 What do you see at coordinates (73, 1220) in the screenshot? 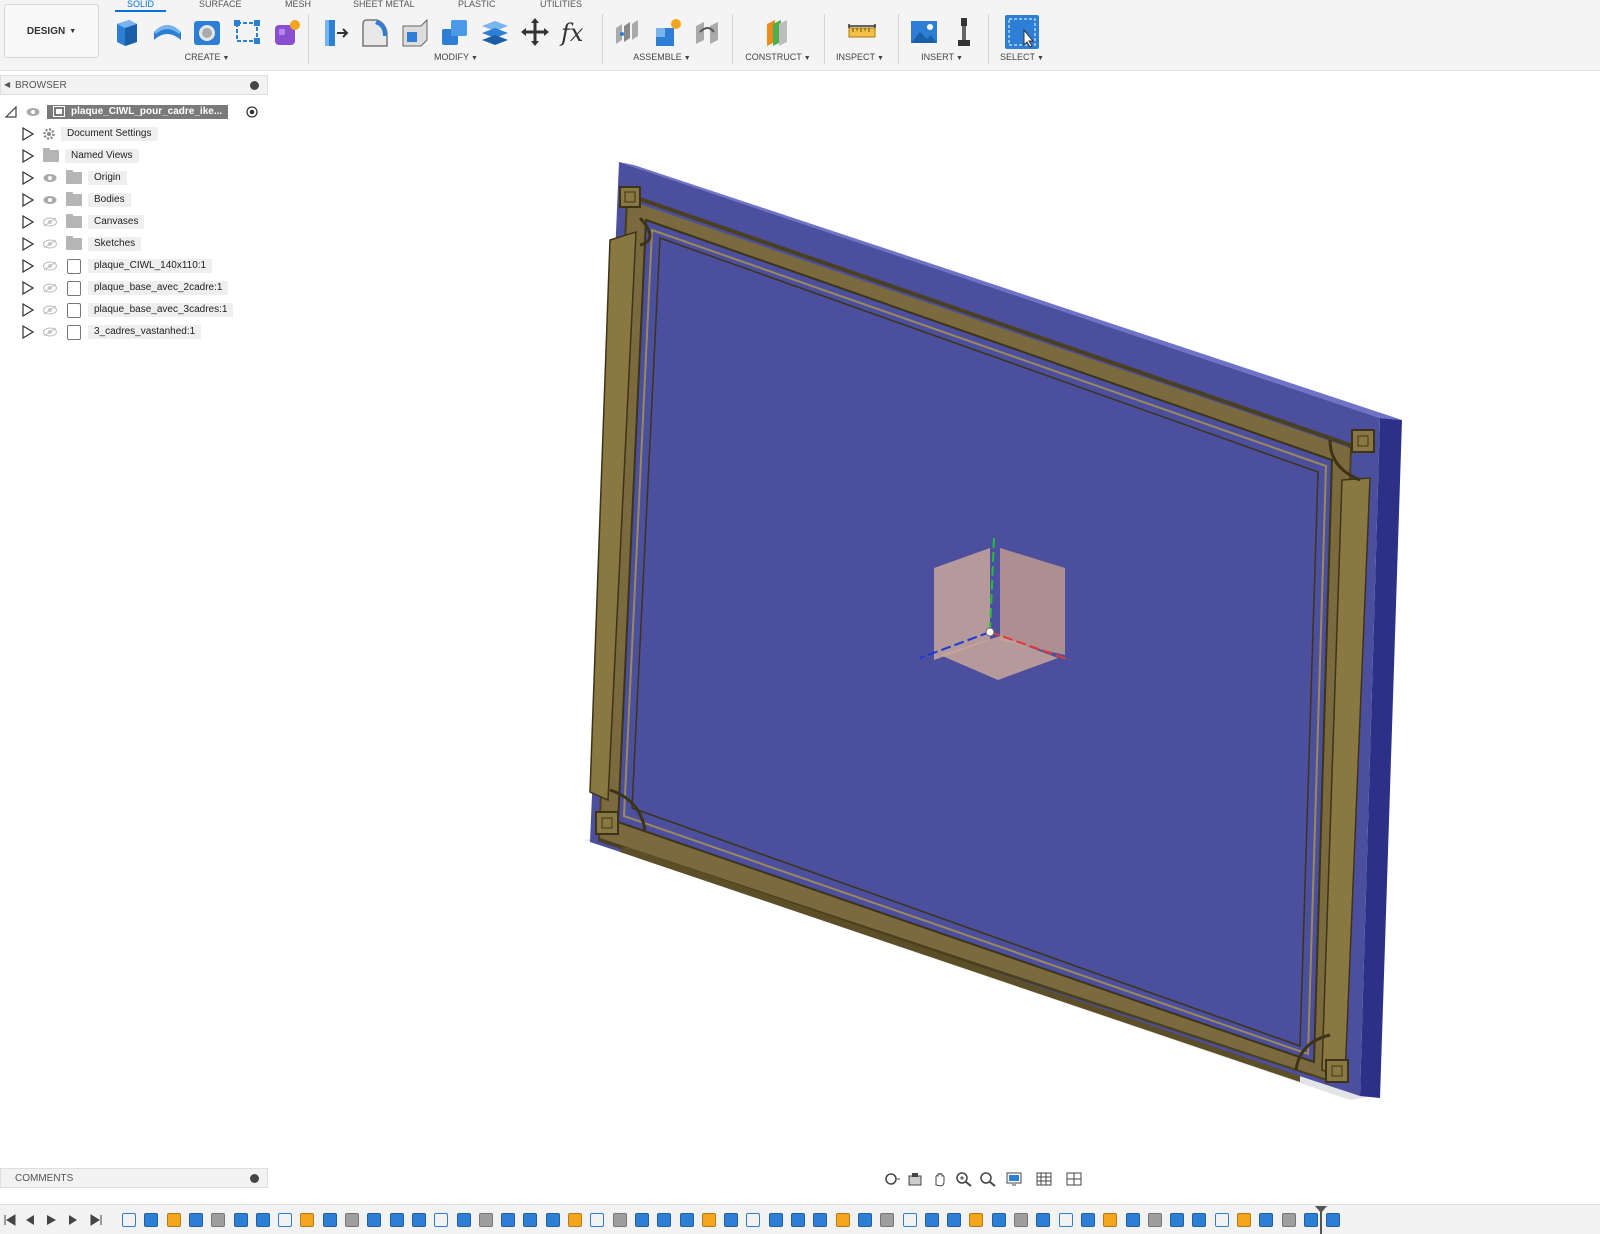
I see `step-forward-icon` at bounding box center [73, 1220].